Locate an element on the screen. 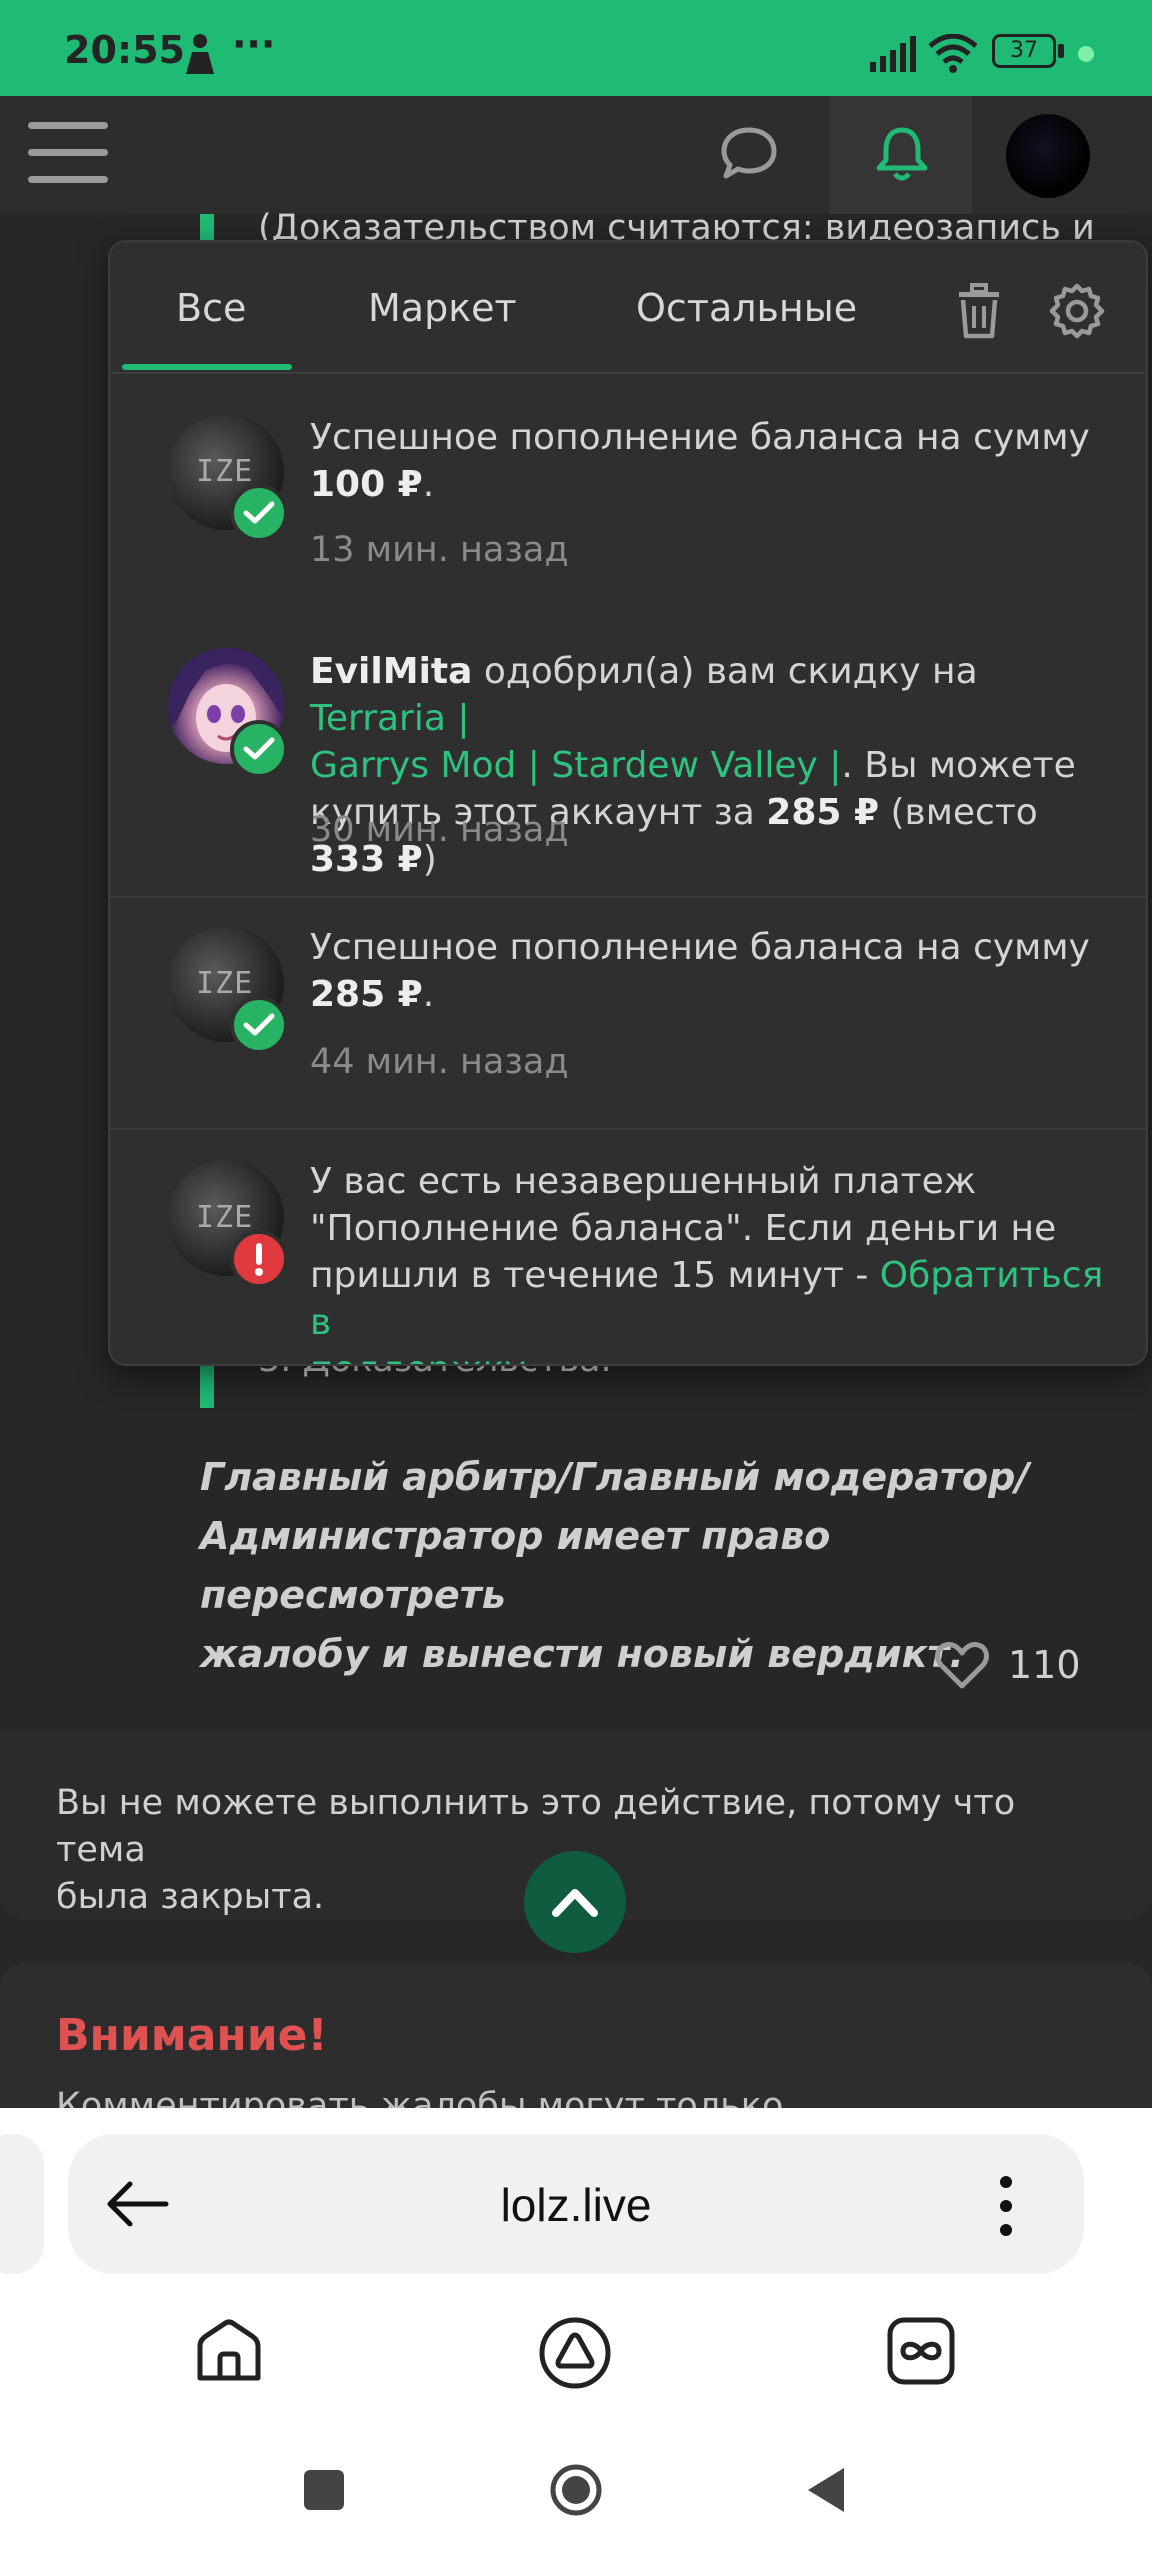  trash-icon is located at coordinates (979, 311).